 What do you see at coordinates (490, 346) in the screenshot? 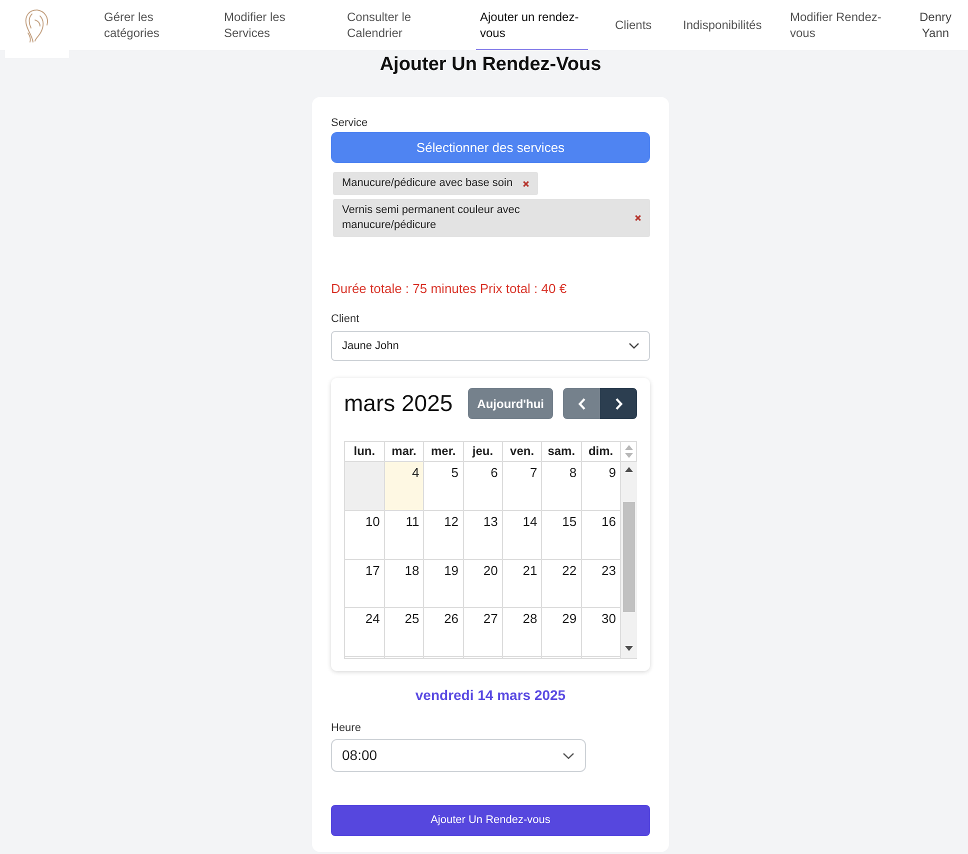
I see `client-select: Jaune John` at bounding box center [490, 346].